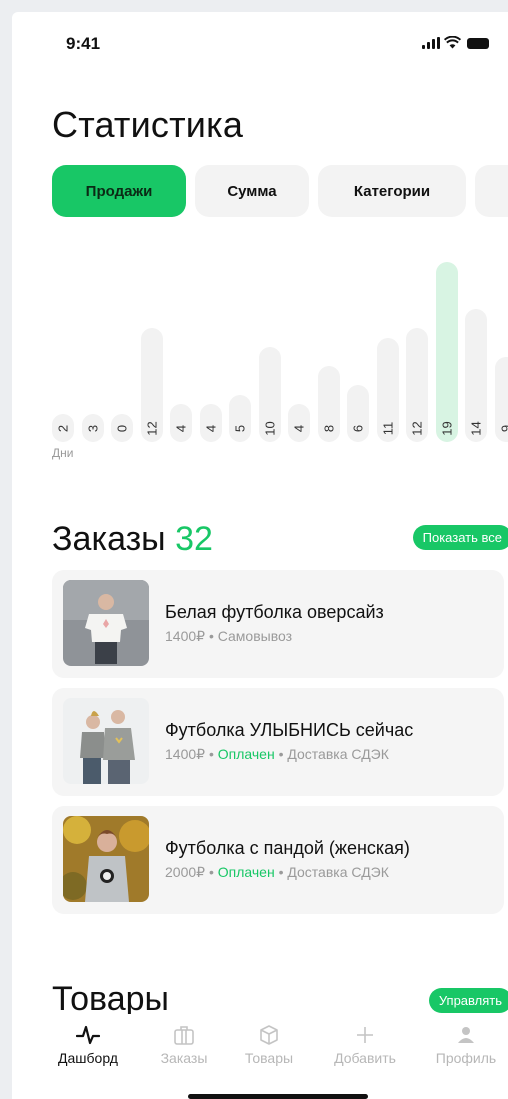 Image resolution: width=508 pixels, height=1099 pixels. I want to click on chart-bar-label: 14, so click(476, 428).